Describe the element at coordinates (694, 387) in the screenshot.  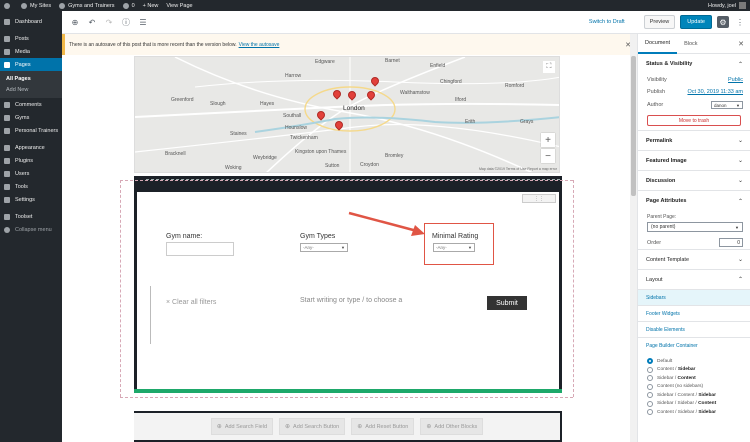
I see `layout-radio-content-no-sidebars: Content (no sidebars)` at that location.